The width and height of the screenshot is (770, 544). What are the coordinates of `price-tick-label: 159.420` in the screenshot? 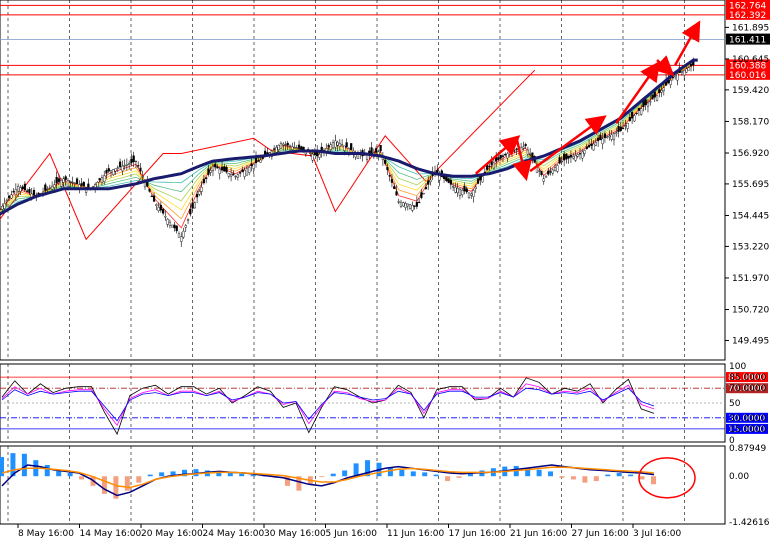 It's located at (750, 91).